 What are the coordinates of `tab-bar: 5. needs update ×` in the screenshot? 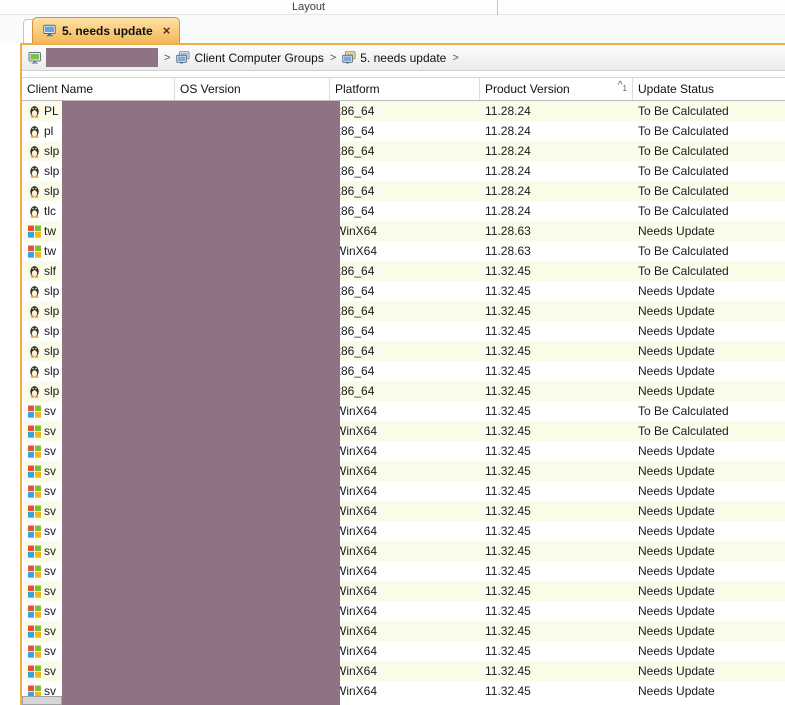 It's located at (392, 29).